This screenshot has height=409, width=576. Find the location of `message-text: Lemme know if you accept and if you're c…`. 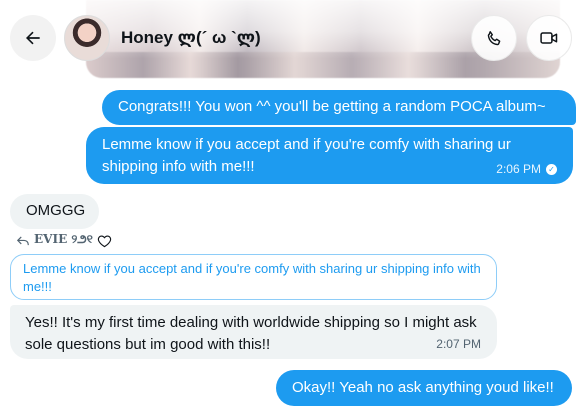

message-text: Lemme know if you accept and if you're c… is located at coordinates (306, 155).